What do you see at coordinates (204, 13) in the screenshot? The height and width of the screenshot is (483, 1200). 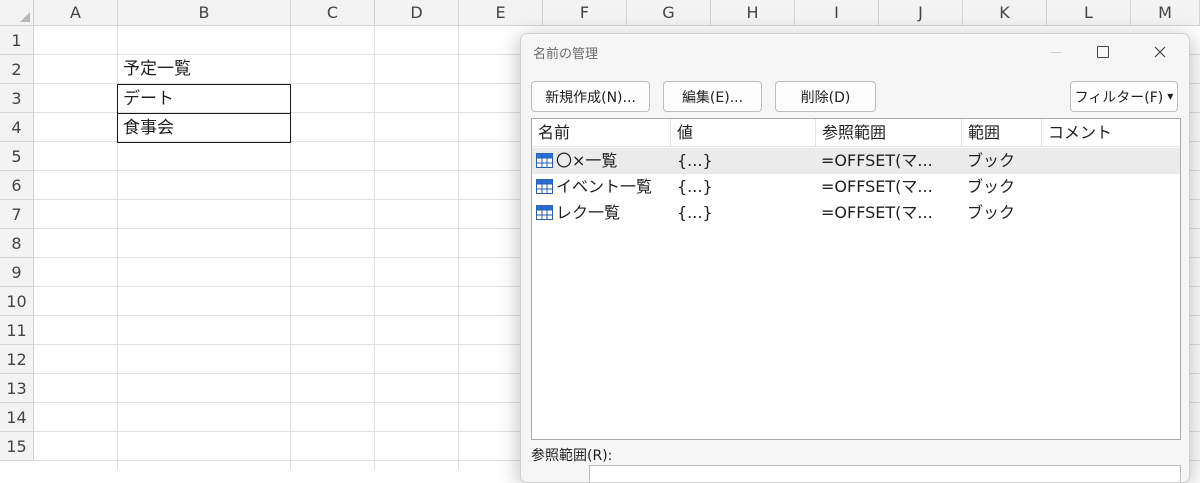 I see `column-header-b: B` at bounding box center [204, 13].